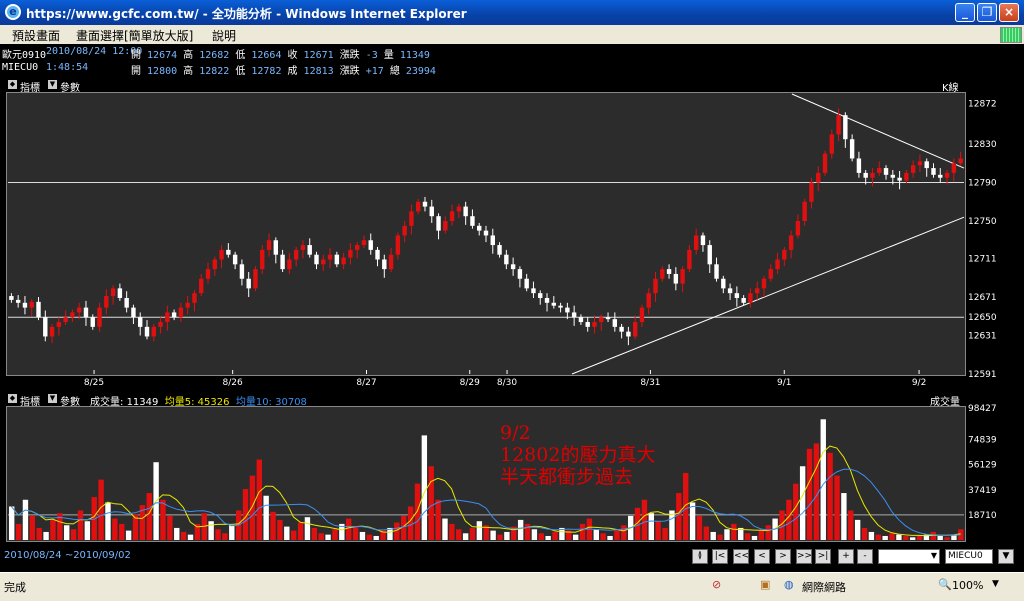 The image size is (1024, 601). What do you see at coordinates (982, 516) in the screenshot?
I see `volume-y-tick: 18710` at bounding box center [982, 516].